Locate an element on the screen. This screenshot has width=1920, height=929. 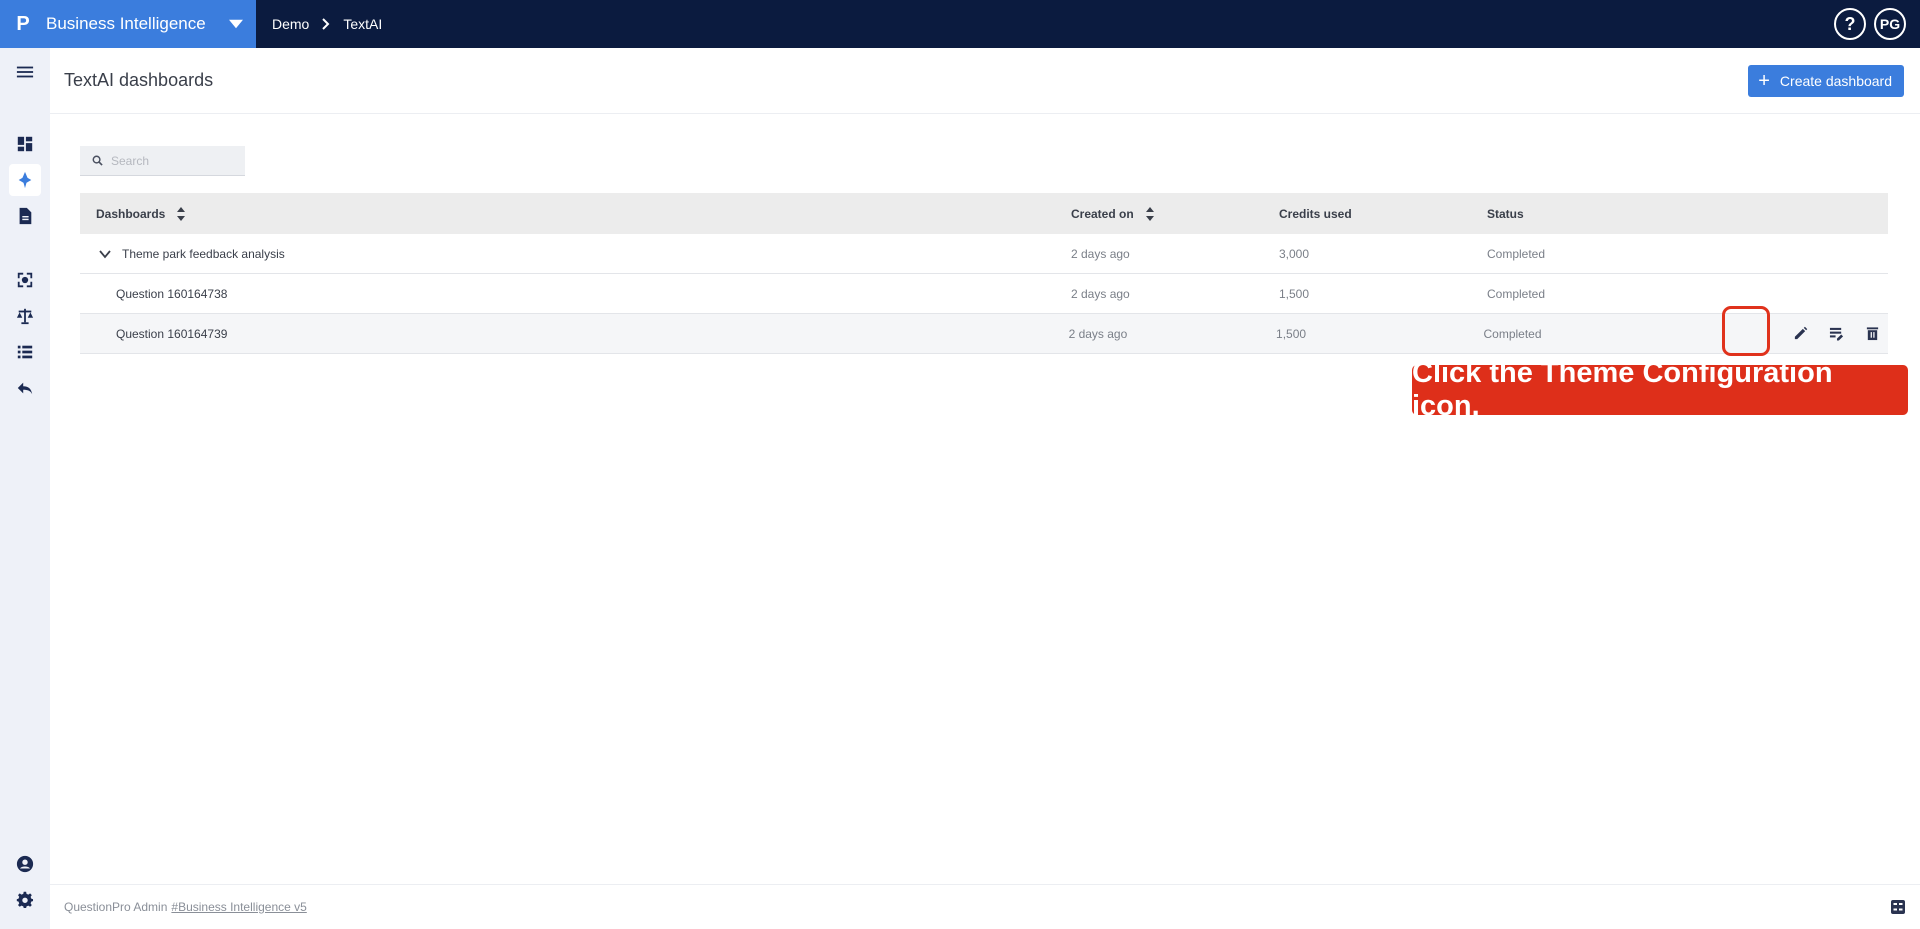
chevron-down-icon is located at coordinates (105, 254).